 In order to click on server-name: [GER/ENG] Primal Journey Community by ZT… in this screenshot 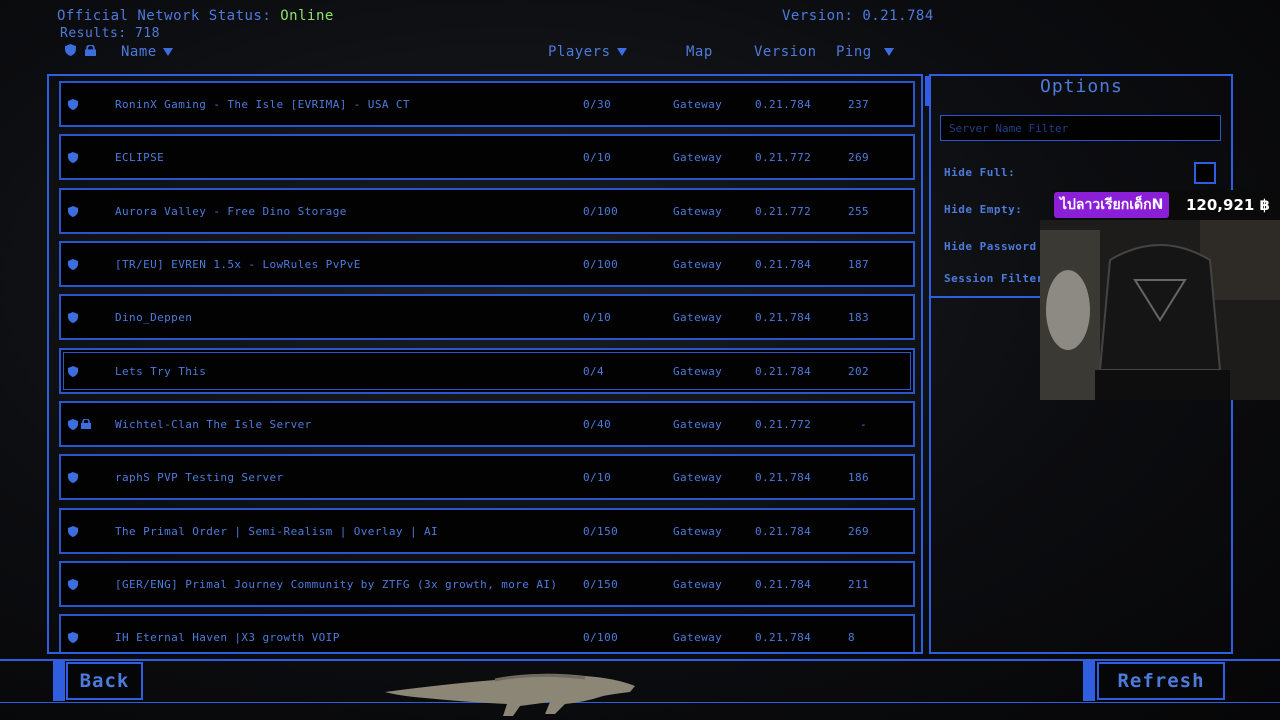, I will do `click(336, 584)`.